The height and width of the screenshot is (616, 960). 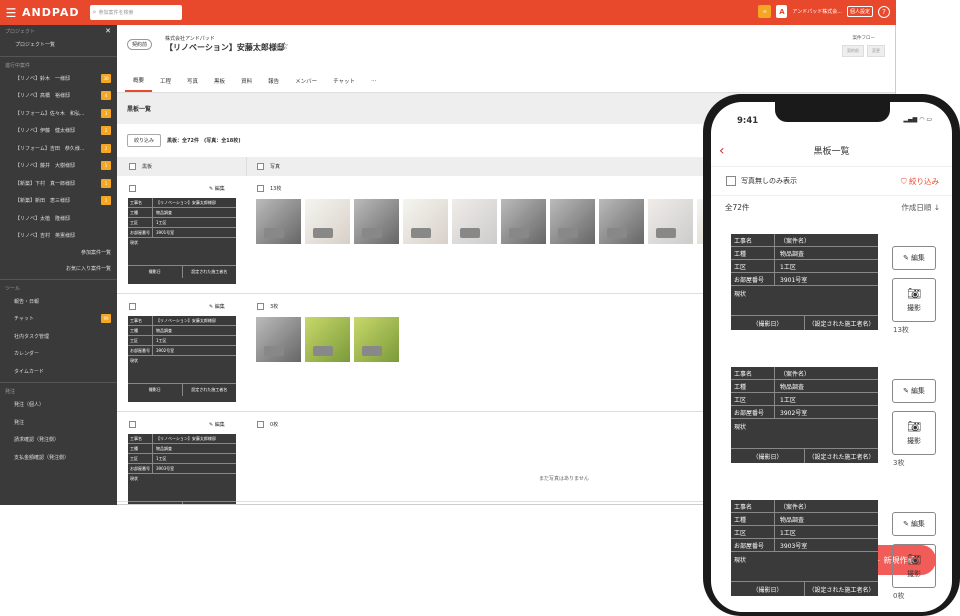 What do you see at coordinates (344, 81) in the screenshot?
I see `tab-7: チャット` at bounding box center [344, 81].